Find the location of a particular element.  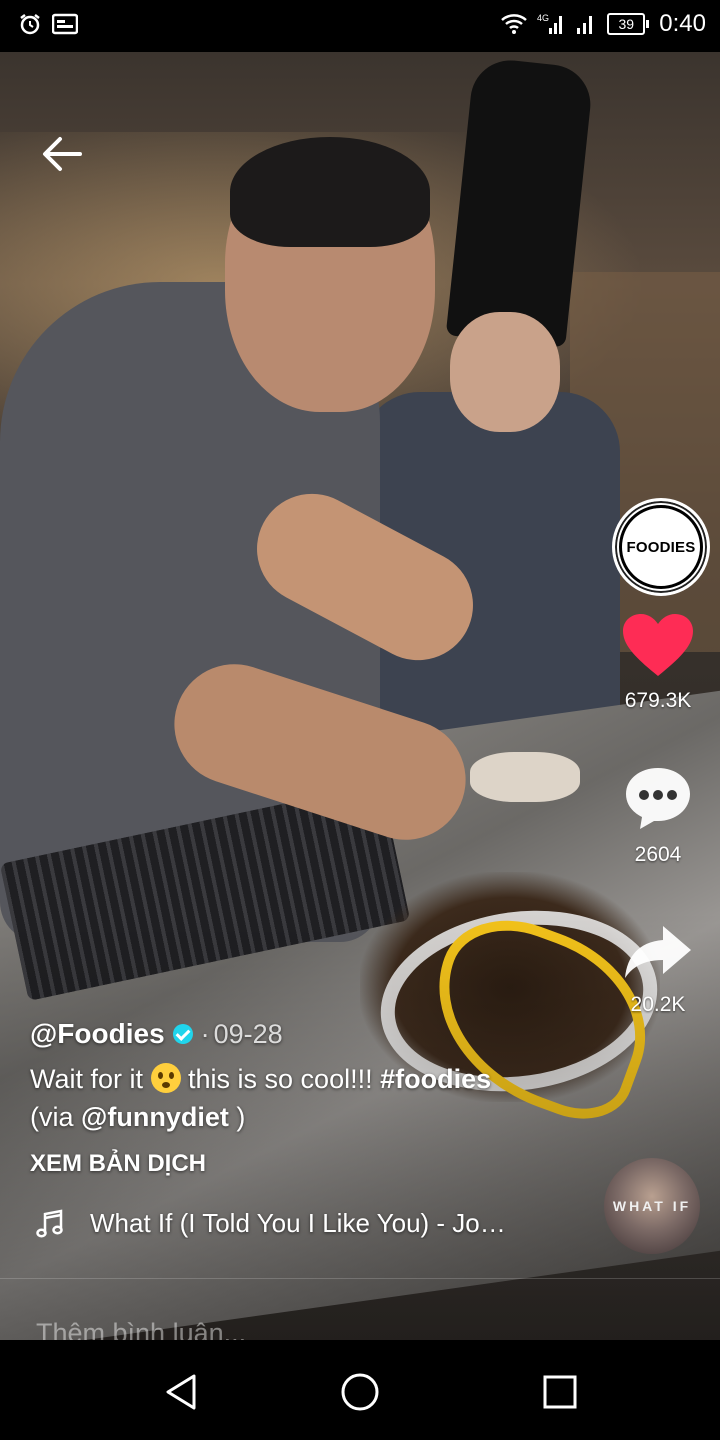

via-suffix: ) is located at coordinates (237, 1117).